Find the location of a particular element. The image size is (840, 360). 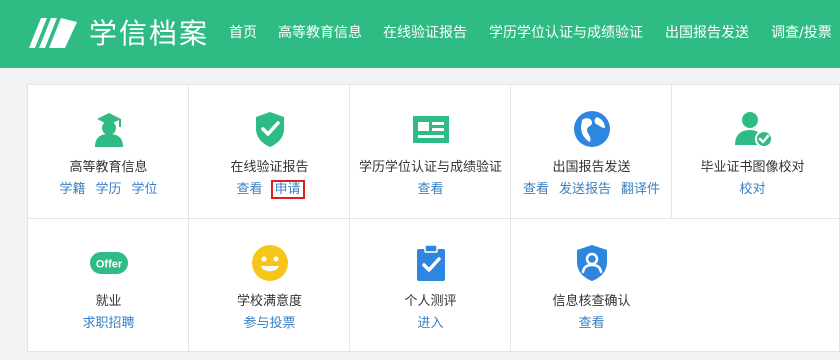

card-info-verification: 信息核查确认 查看 is located at coordinates (591, 286).